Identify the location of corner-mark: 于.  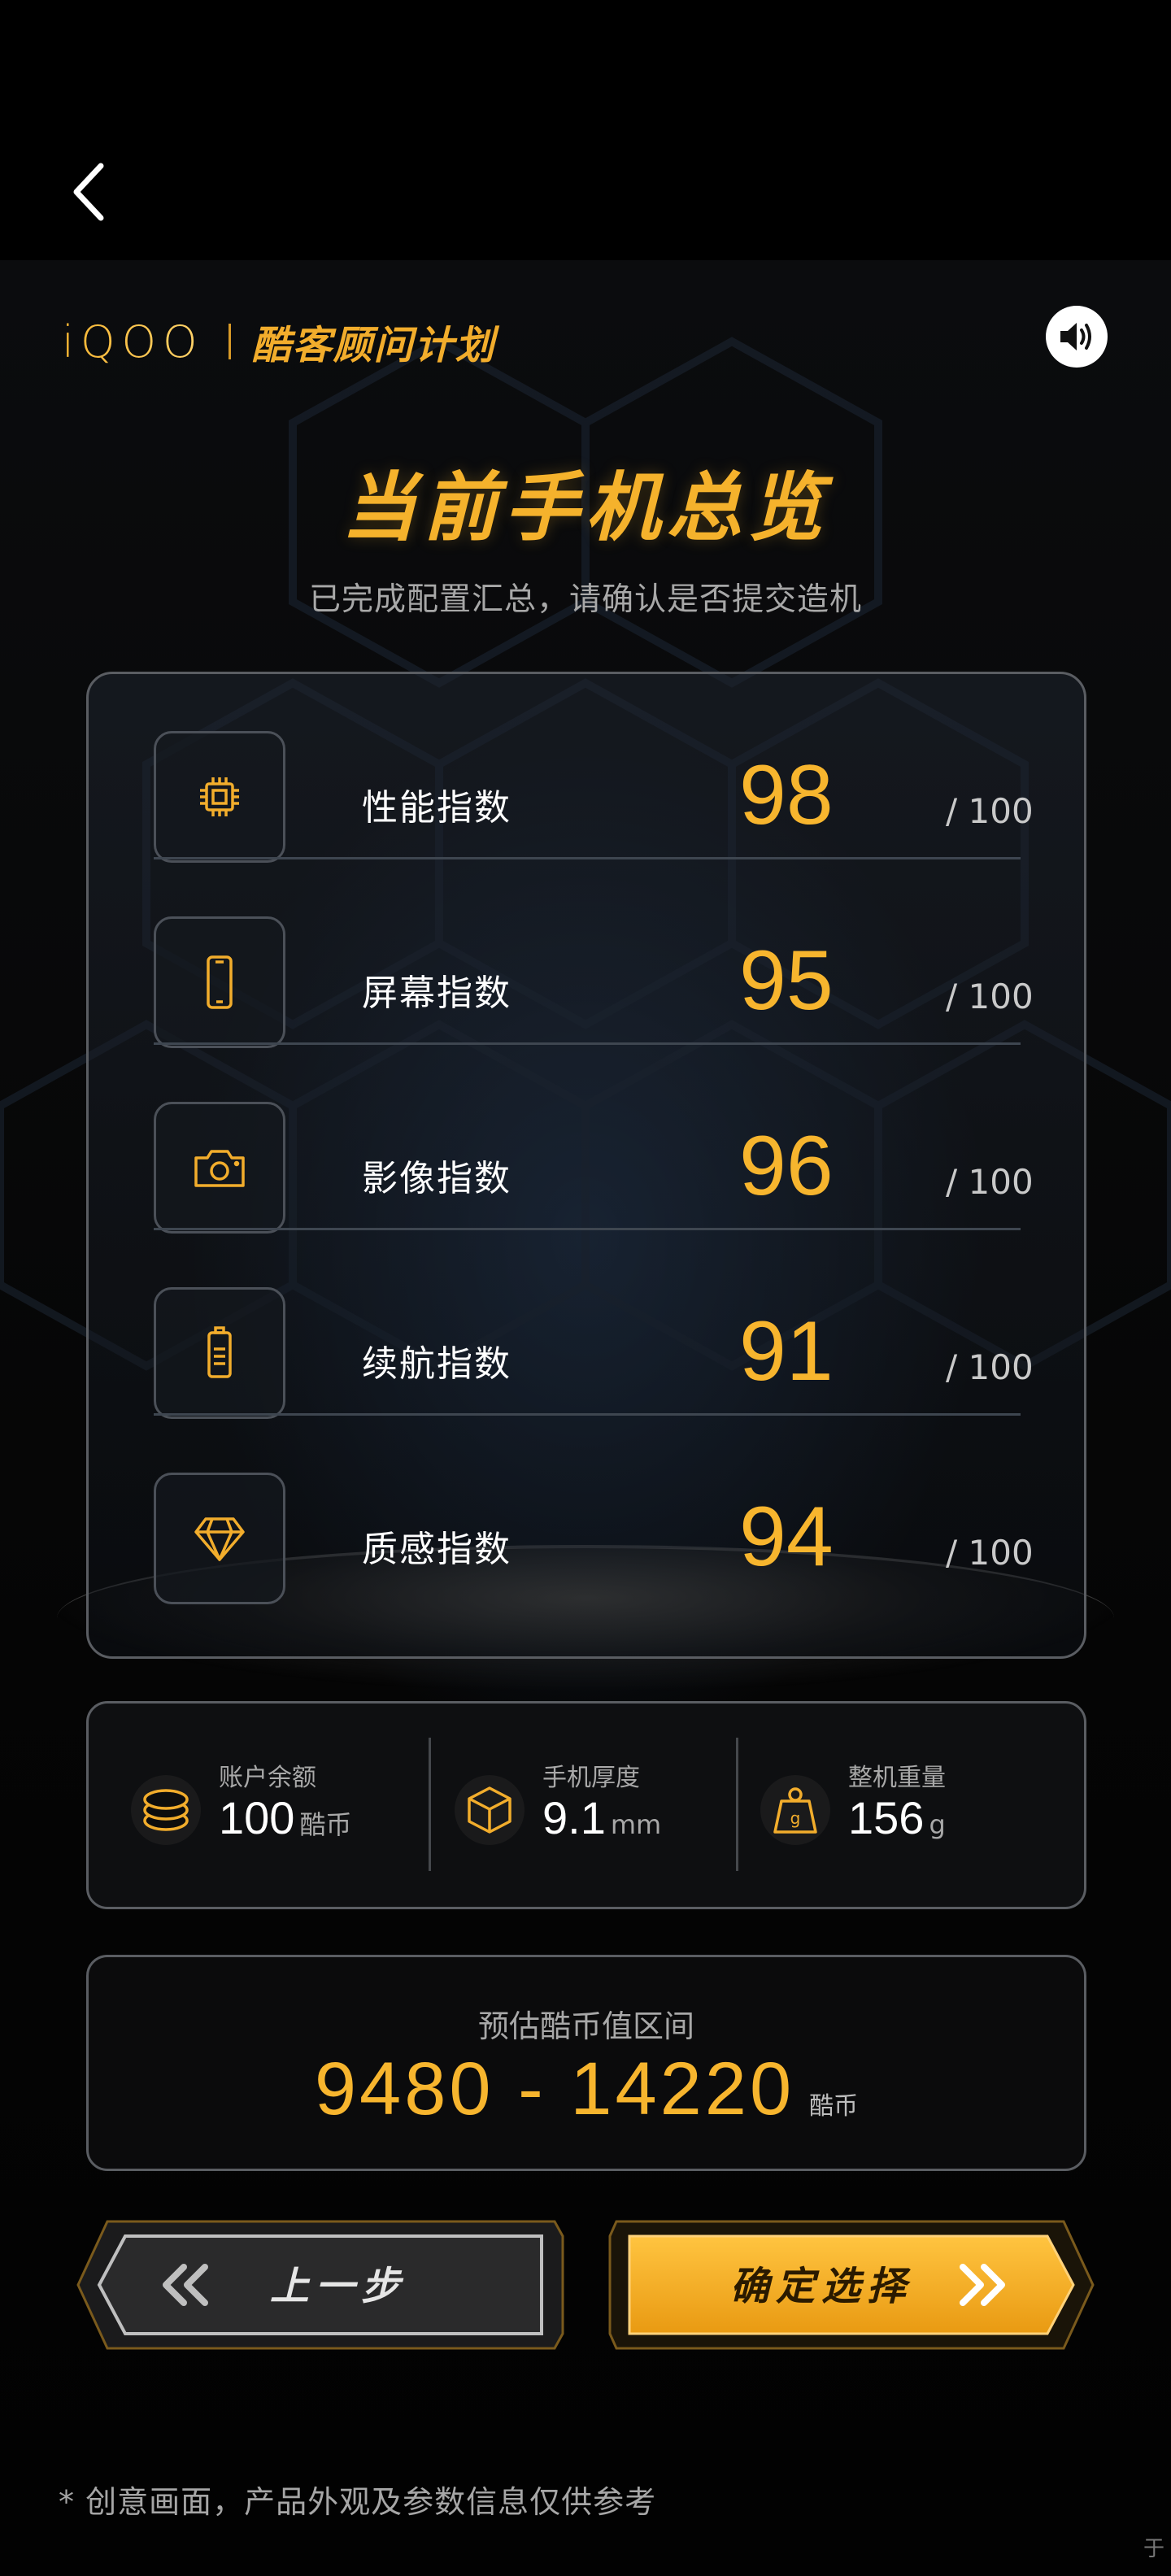
(1154, 2549).